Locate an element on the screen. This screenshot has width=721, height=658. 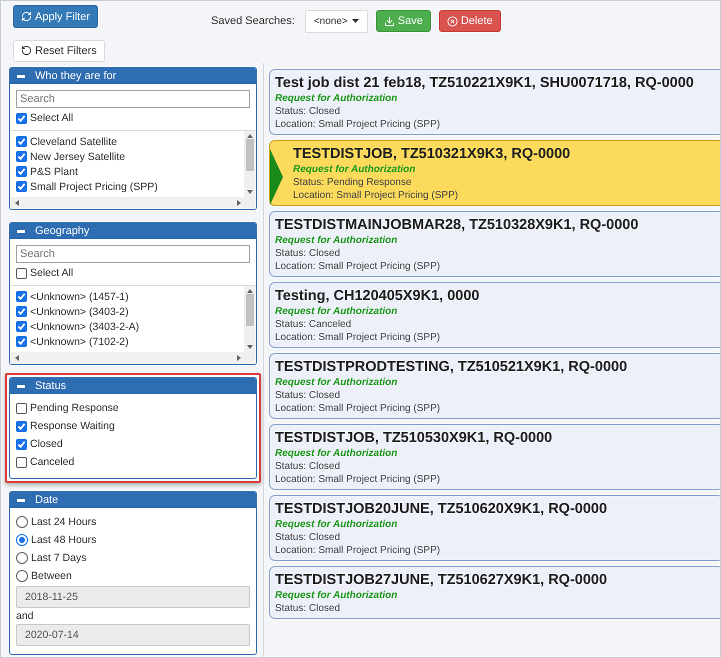
date-option: Last 48 Hours is located at coordinates (133, 540).